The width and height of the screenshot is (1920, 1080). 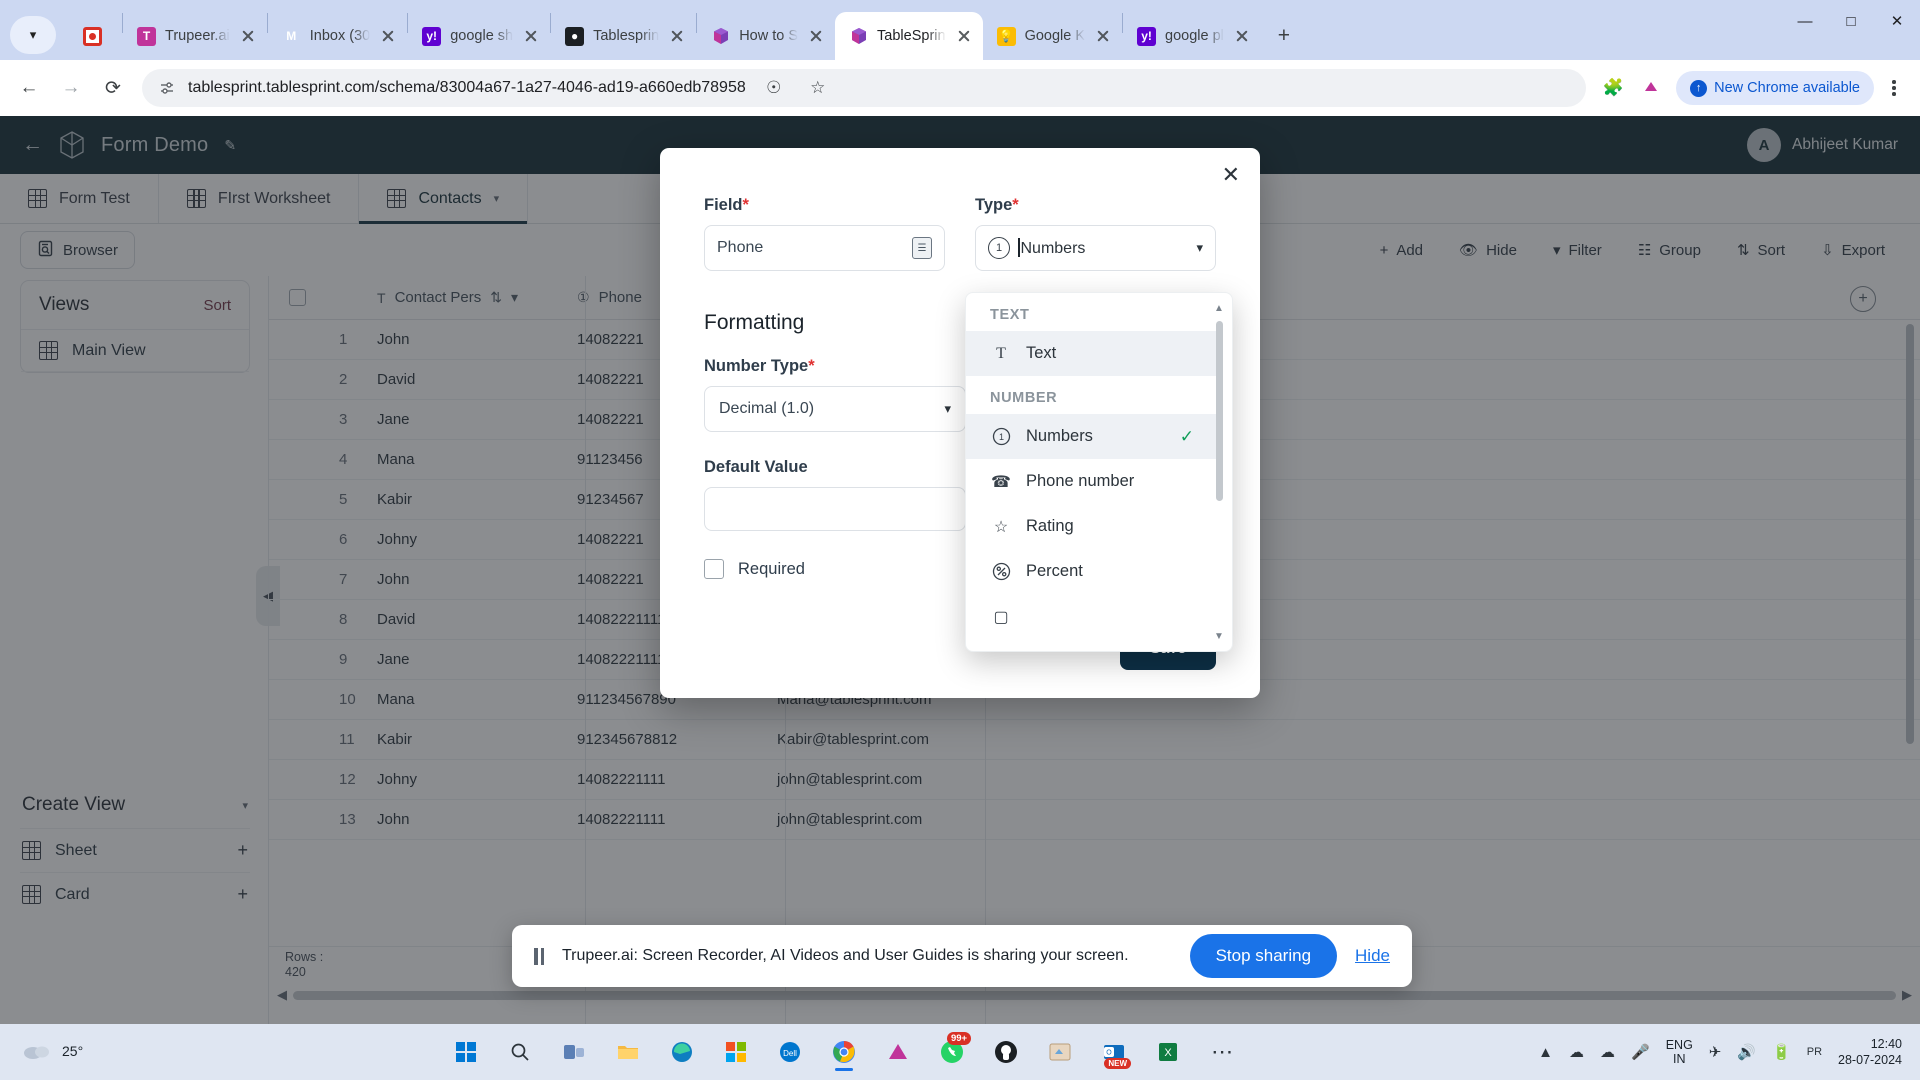 I want to click on number-circle-icon: 1, so click(x=999, y=248).